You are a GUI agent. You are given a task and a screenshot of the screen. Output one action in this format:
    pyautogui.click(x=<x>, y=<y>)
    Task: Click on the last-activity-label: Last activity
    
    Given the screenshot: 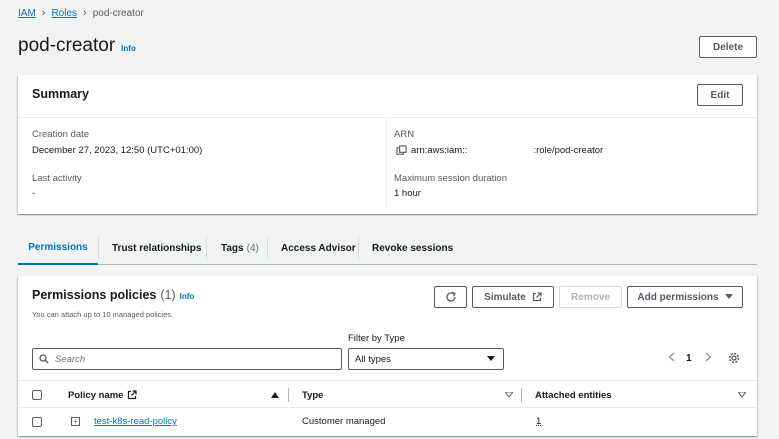 What is the action you would take?
    pyautogui.click(x=57, y=178)
    